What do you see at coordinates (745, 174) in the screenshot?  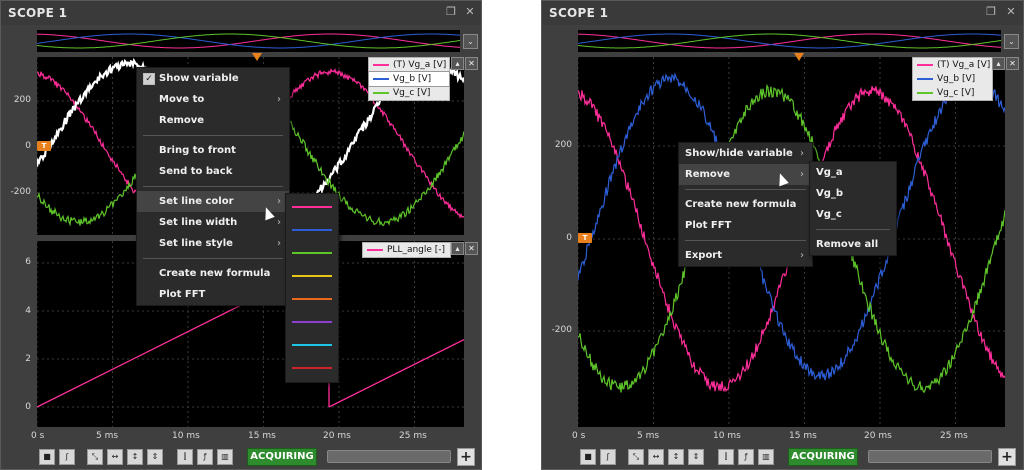 I see `menu-item-remove: Remove ›` at bounding box center [745, 174].